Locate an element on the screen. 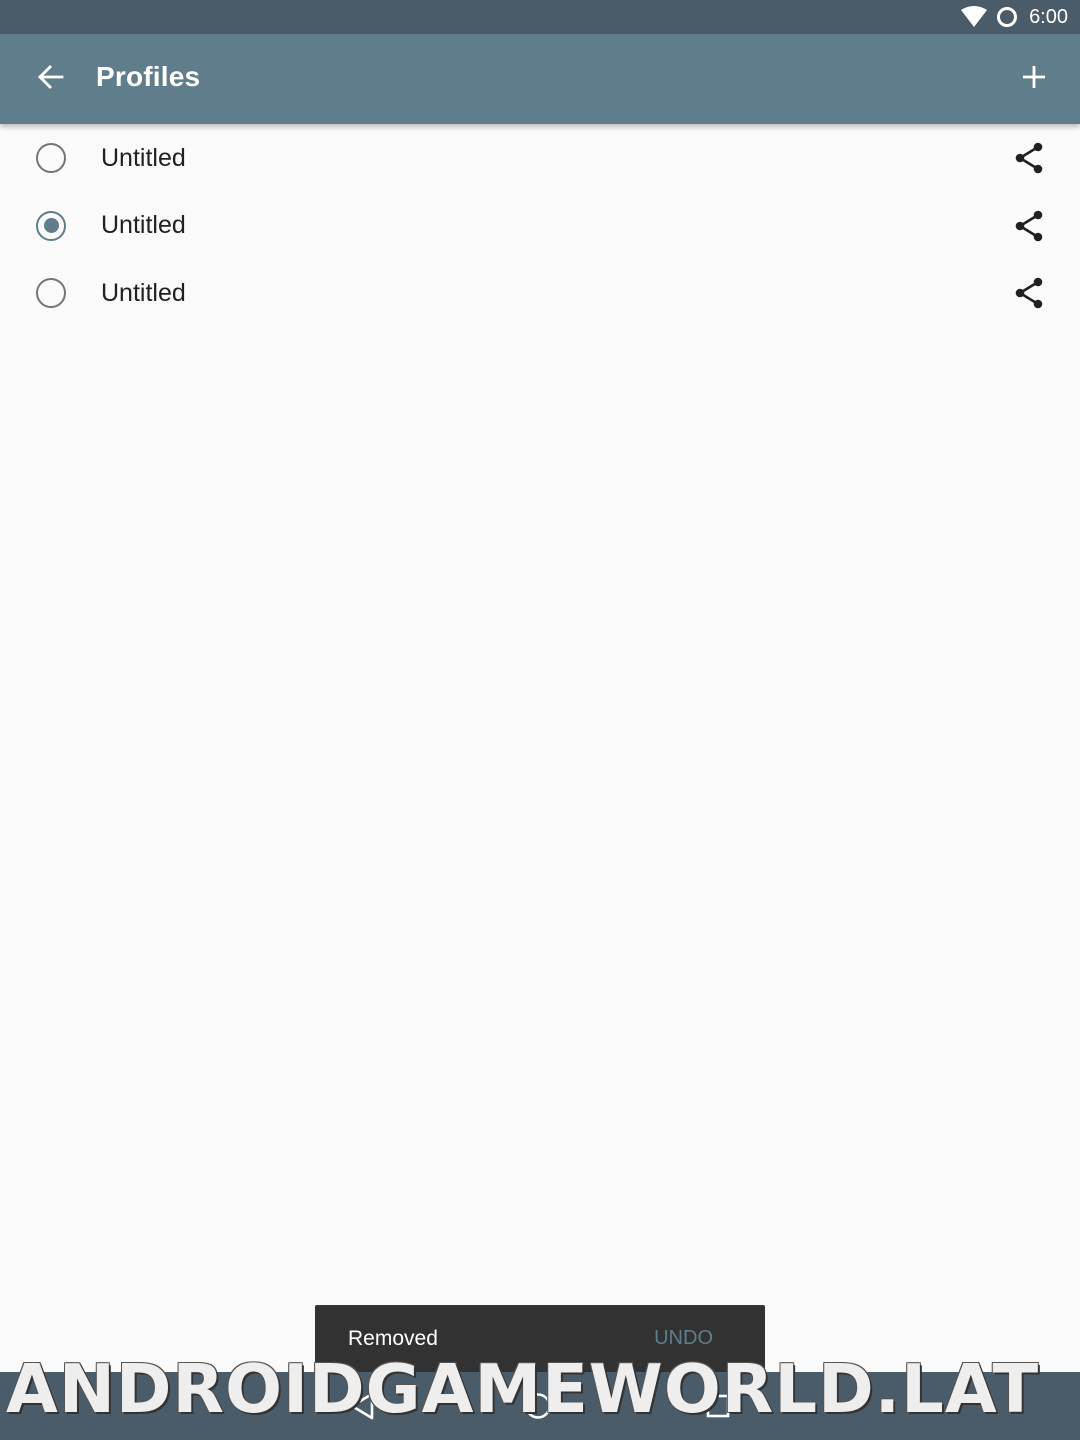 This screenshot has width=1080, height=1440. arrow-back-icon is located at coordinates (50, 79).